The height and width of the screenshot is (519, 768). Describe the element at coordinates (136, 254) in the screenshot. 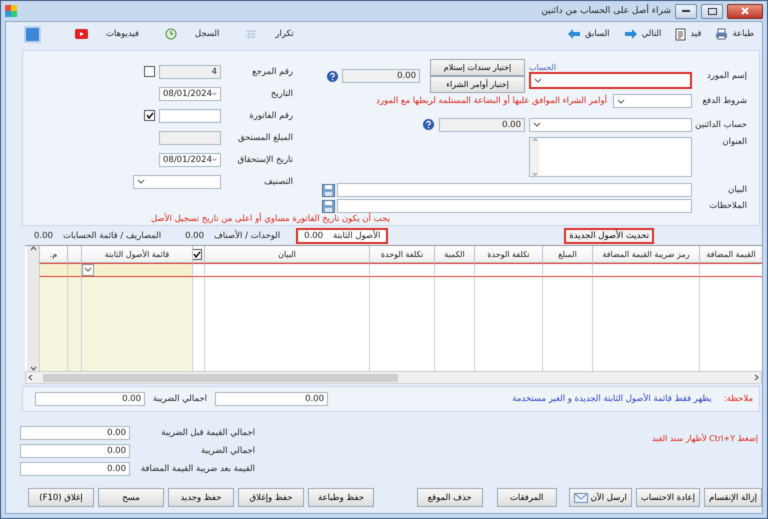

I see `column-header: قائمة الأصول الثابتة` at that location.